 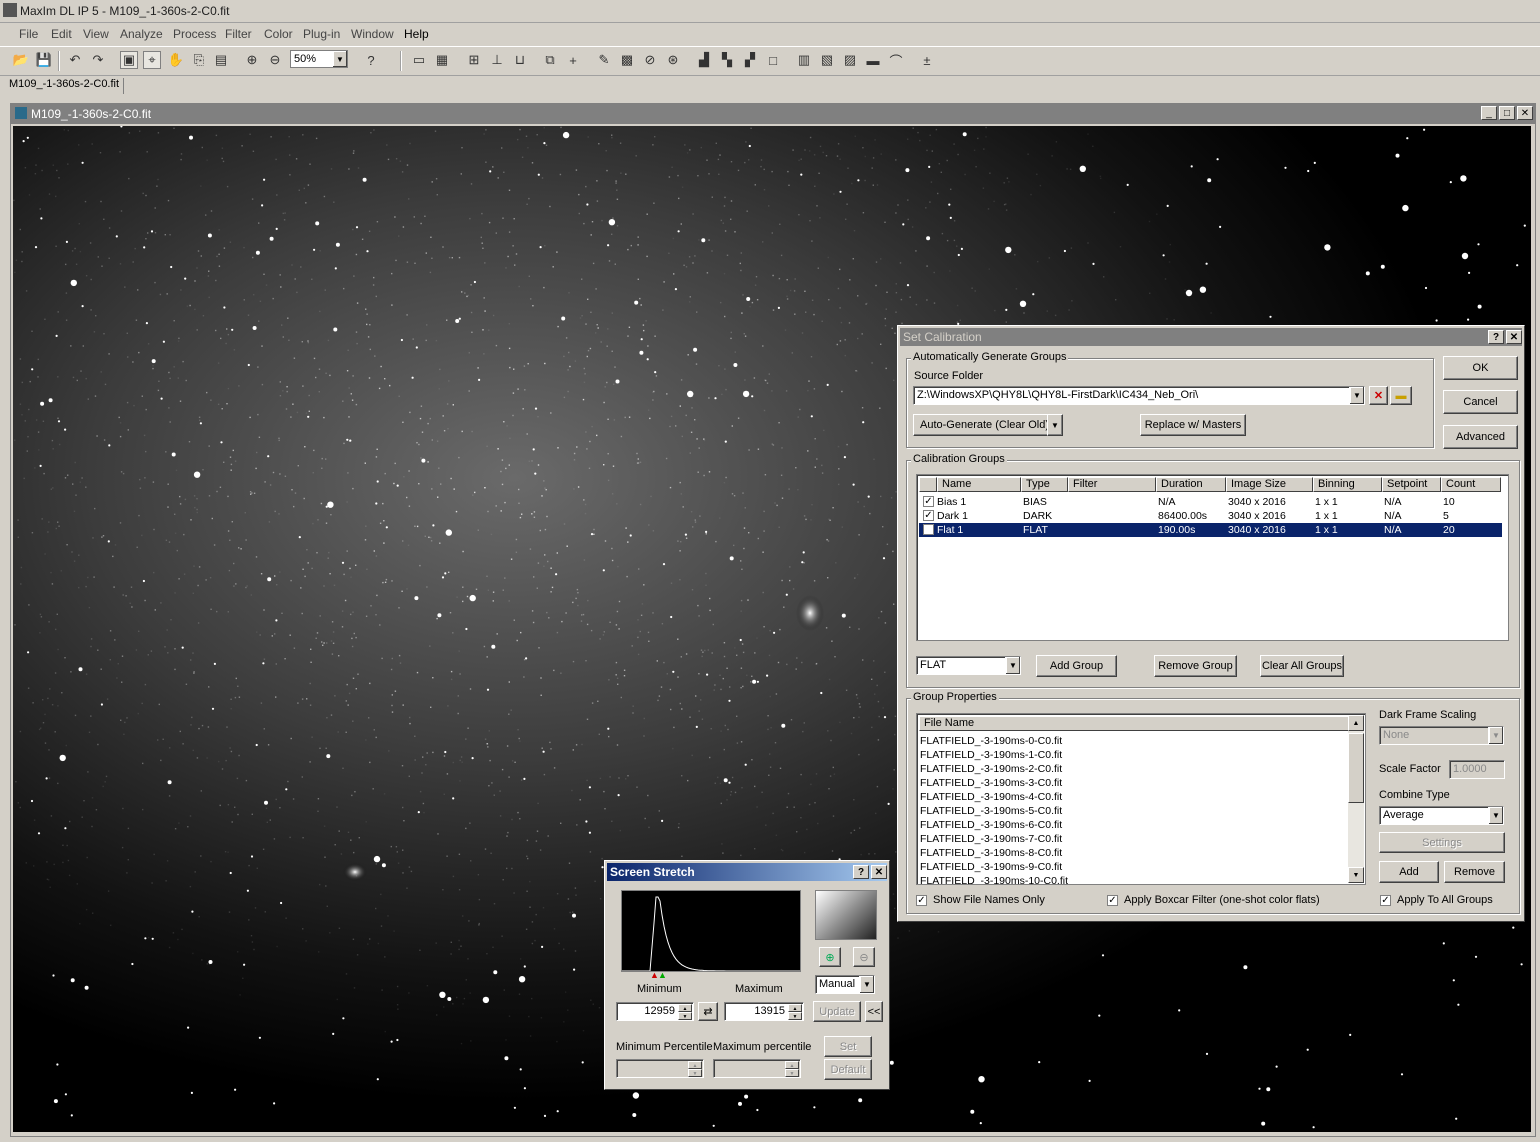 I want to click on menu-analyze: Analyze, so click(x=141, y=34).